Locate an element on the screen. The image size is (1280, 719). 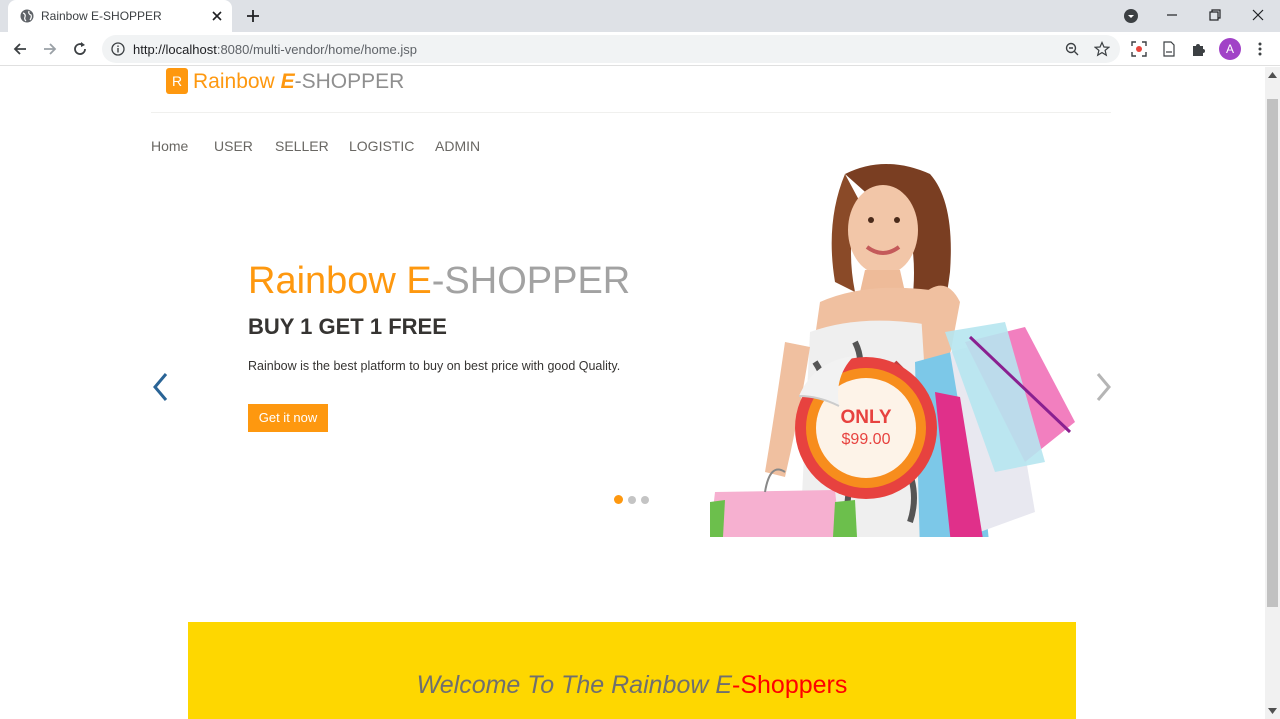
scrollbar-thumb is located at coordinates (1272, 353).